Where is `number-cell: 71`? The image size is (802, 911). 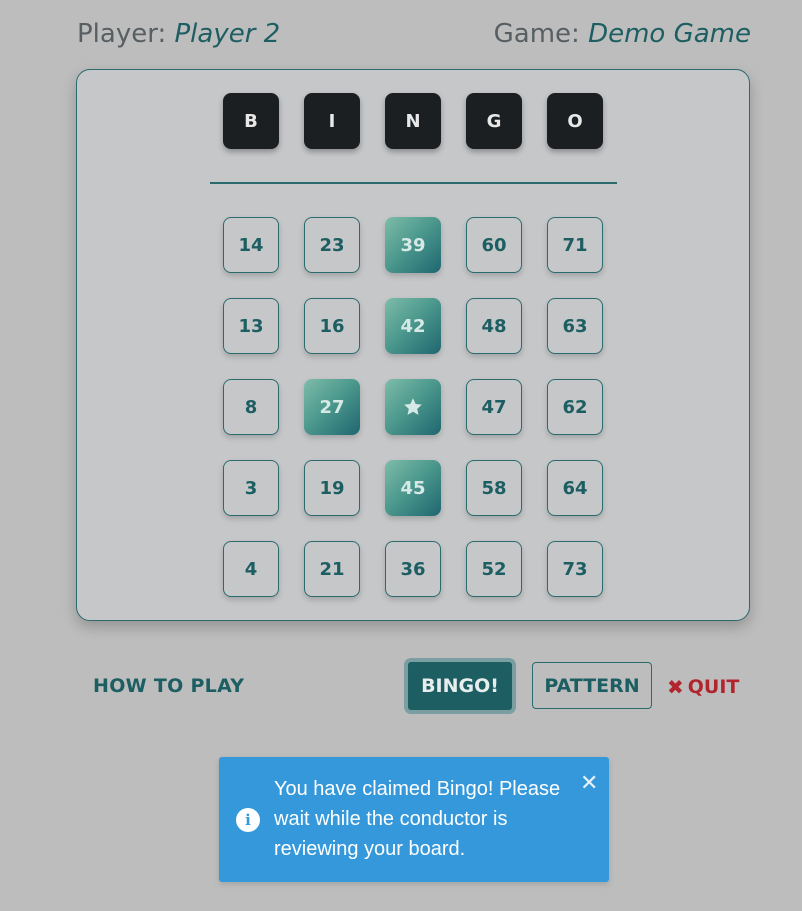
number-cell: 71 is located at coordinates (575, 245).